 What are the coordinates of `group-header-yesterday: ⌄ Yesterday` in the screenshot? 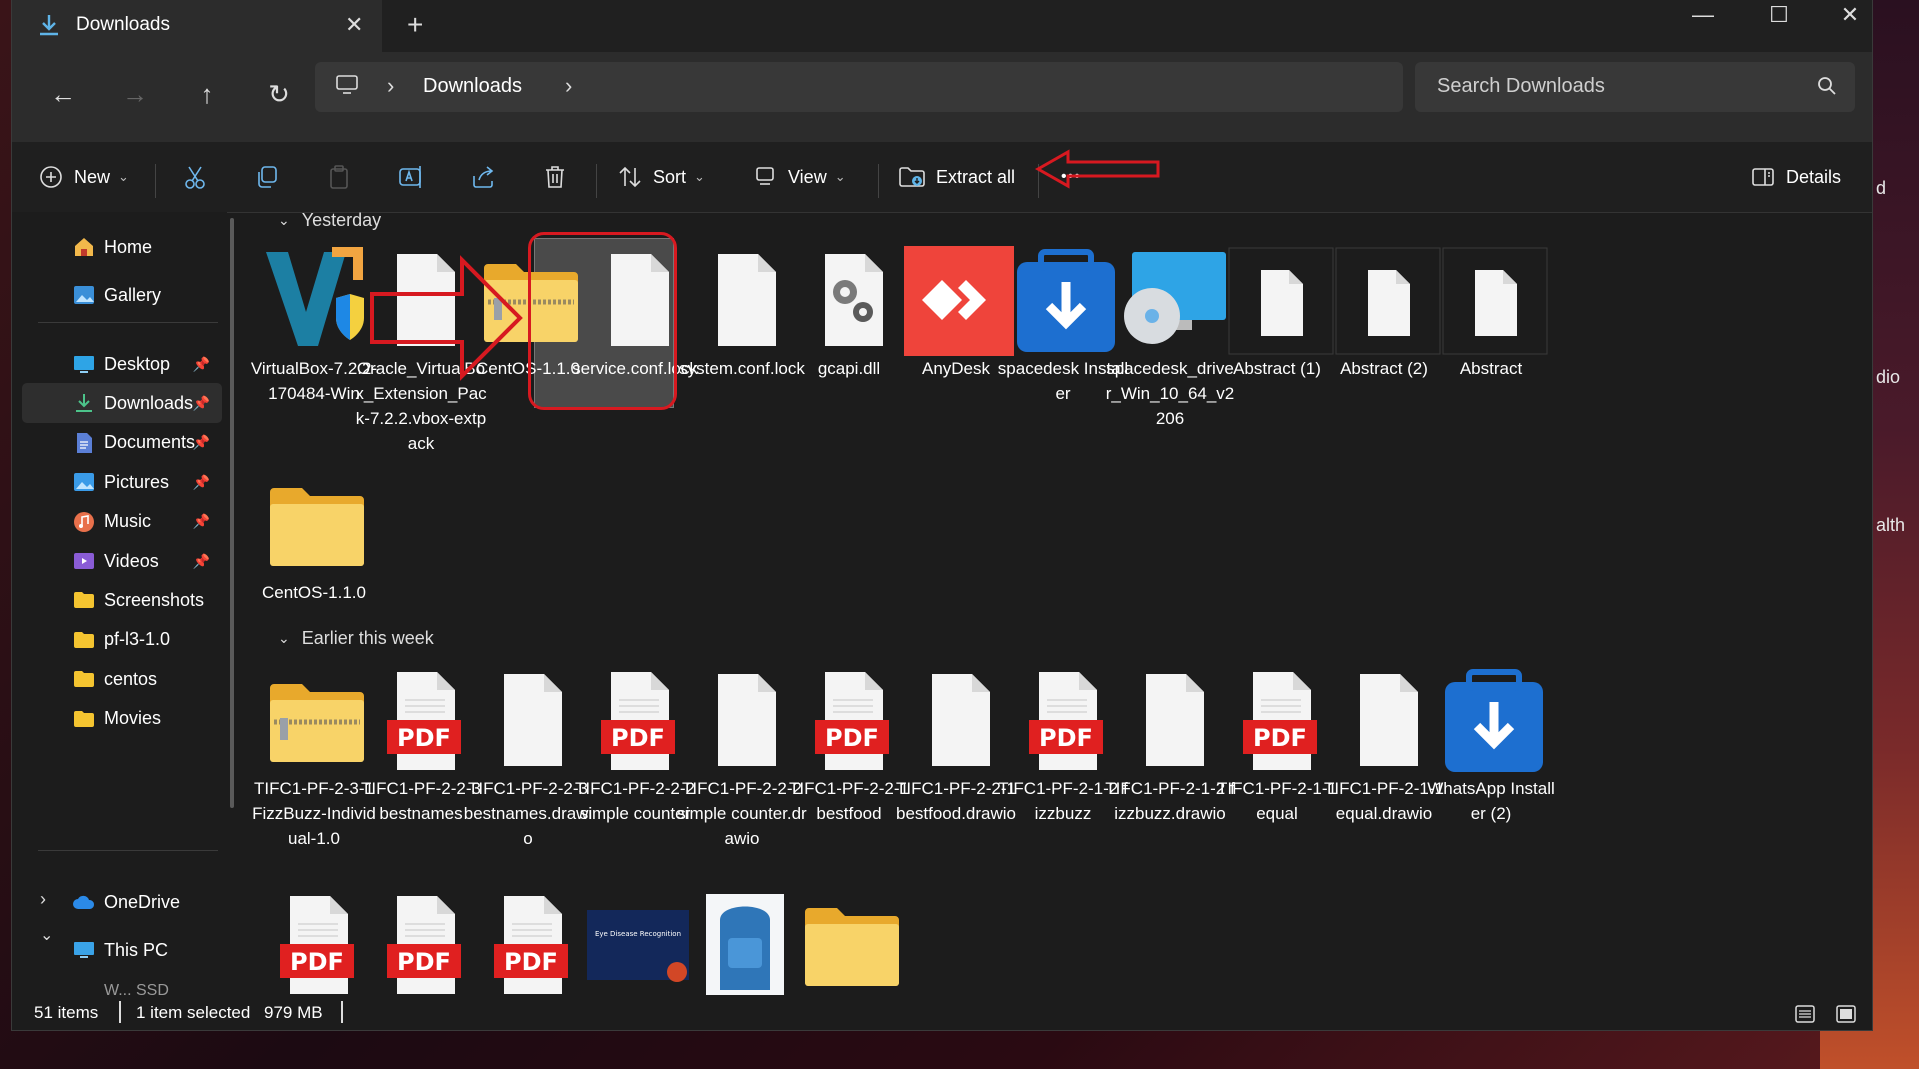 It's located at (329, 220).